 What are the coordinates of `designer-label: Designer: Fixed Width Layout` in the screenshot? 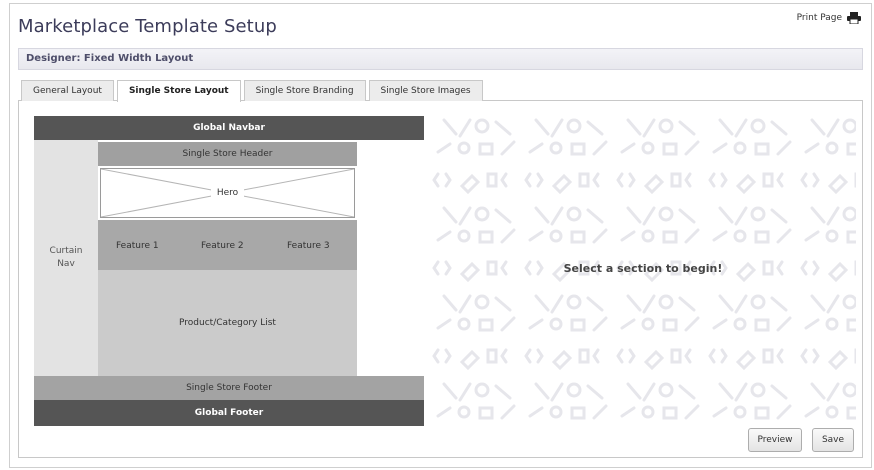 It's located at (110, 58).